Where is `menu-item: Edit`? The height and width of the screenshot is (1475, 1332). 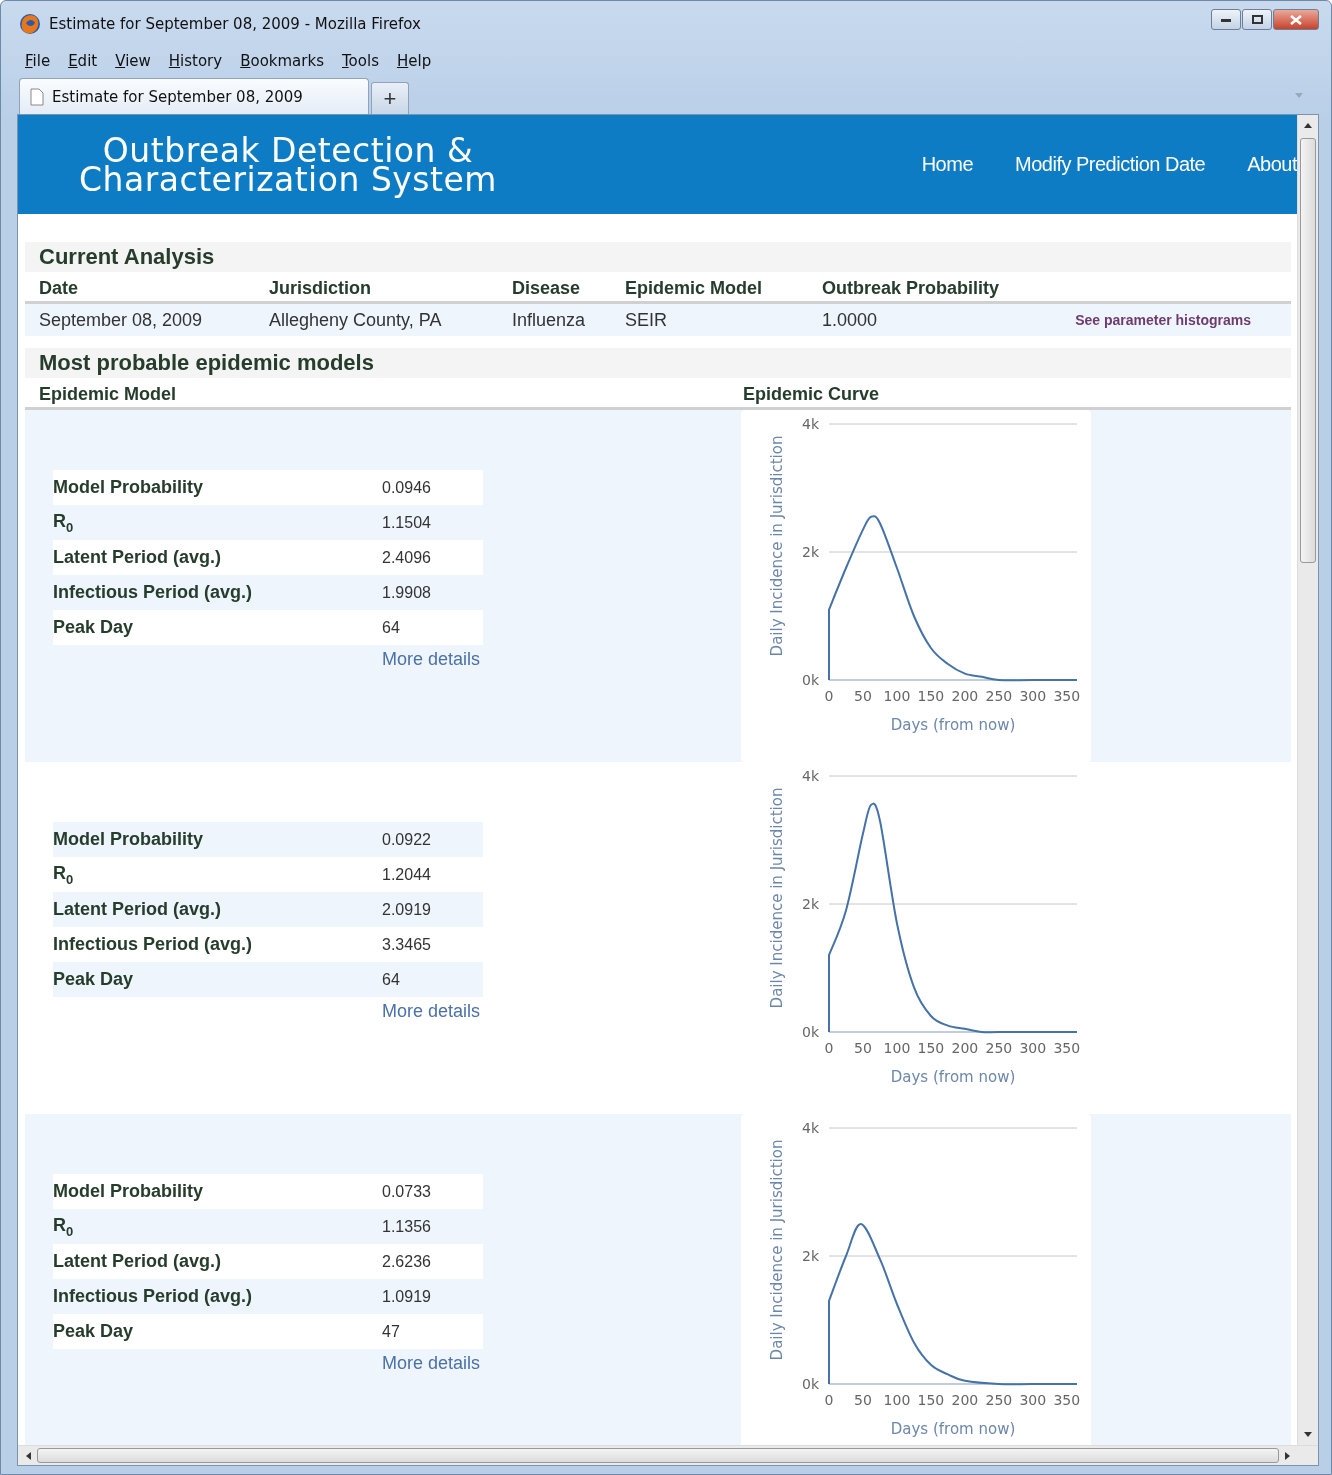 menu-item: Edit is located at coordinates (83, 61).